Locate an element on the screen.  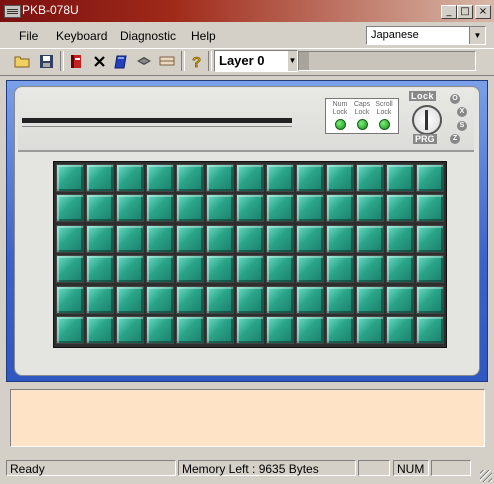
lock-position-o: O is located at coordinates (455, 99).